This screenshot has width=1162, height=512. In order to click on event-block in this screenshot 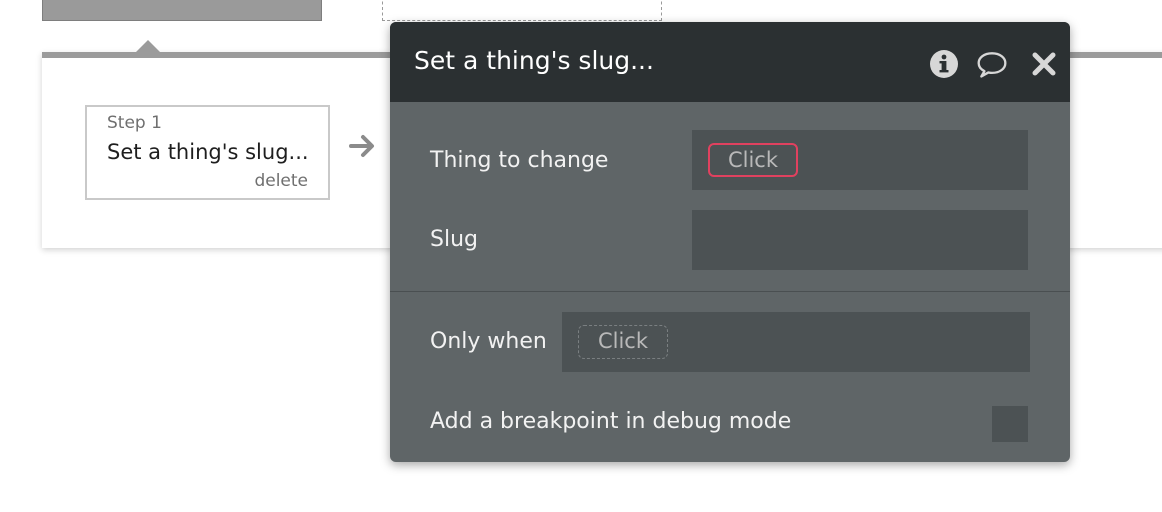, I will do `click(182, 10)`.